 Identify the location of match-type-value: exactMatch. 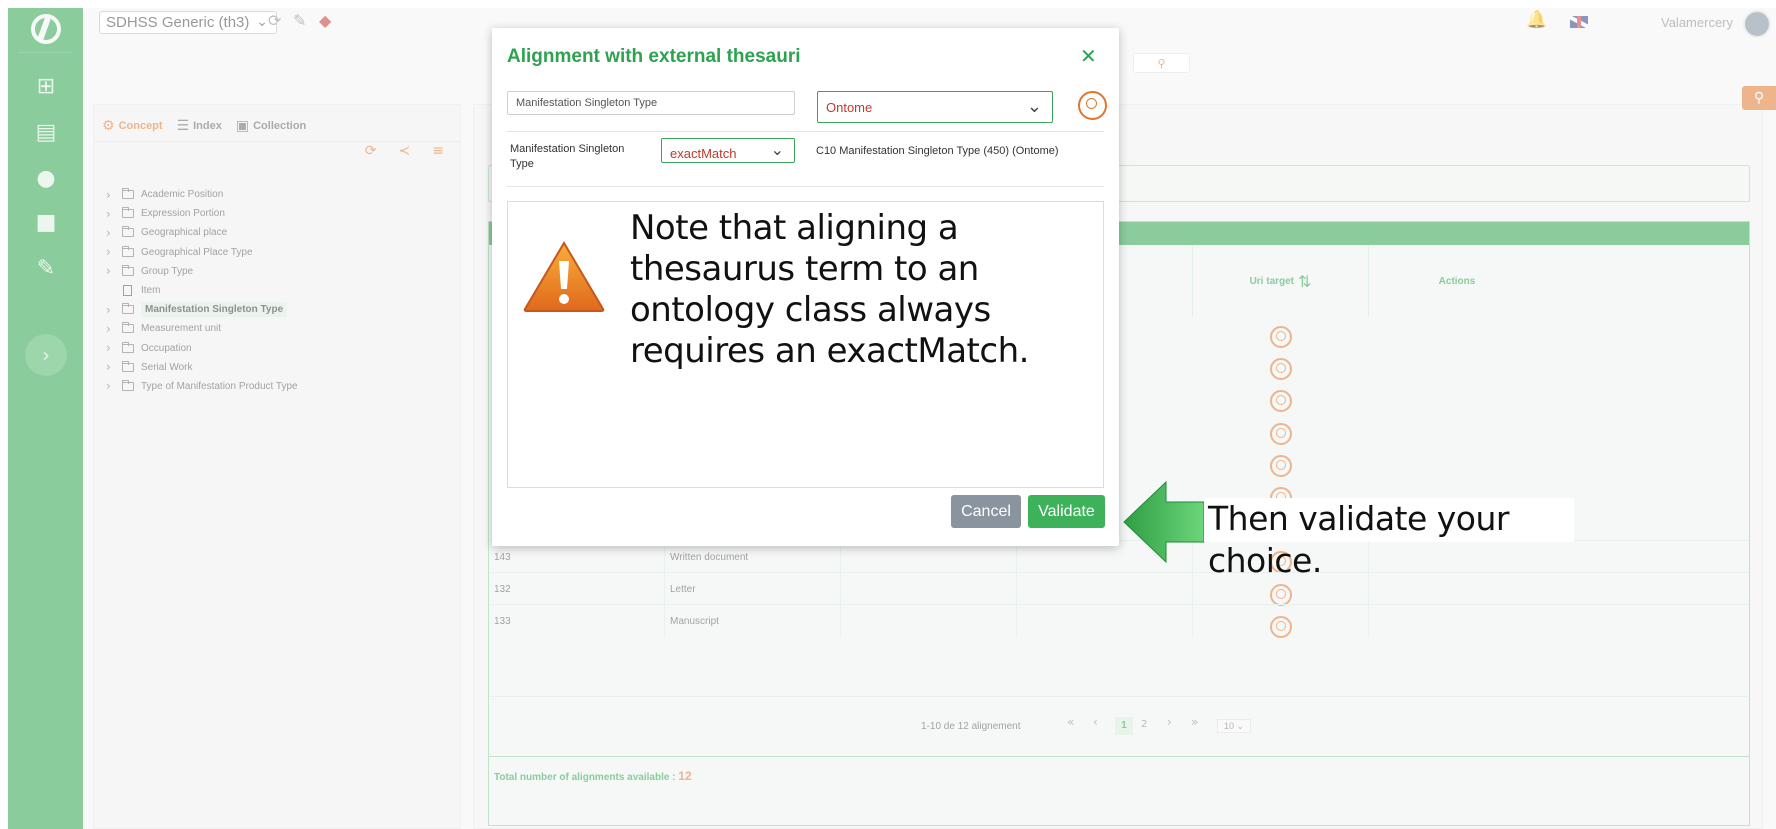
(703, 153).